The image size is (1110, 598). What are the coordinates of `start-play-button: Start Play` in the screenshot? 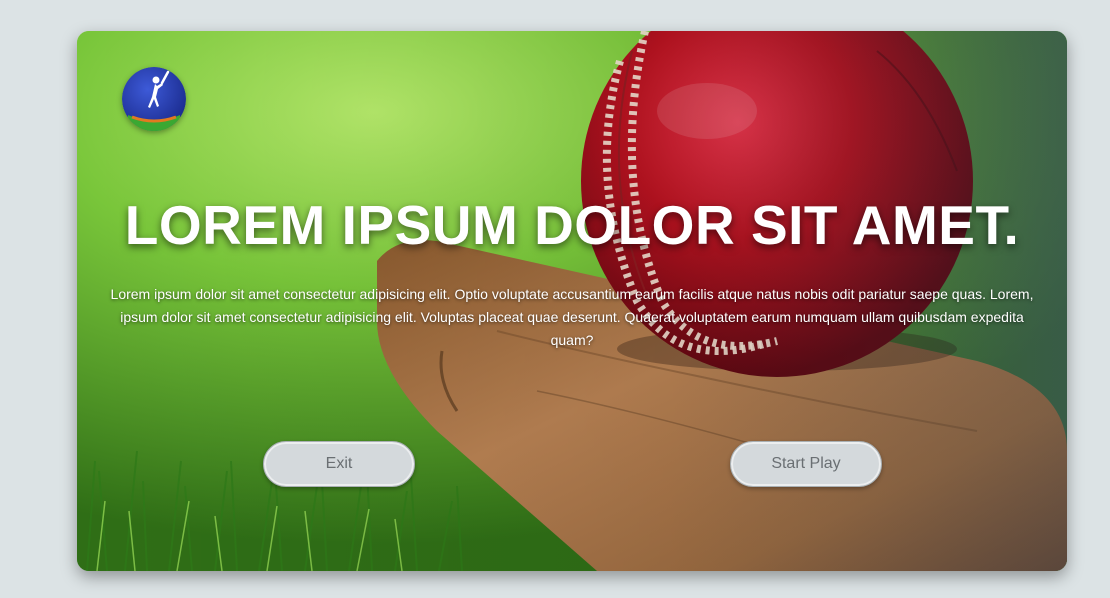 It's located at (806, 464).